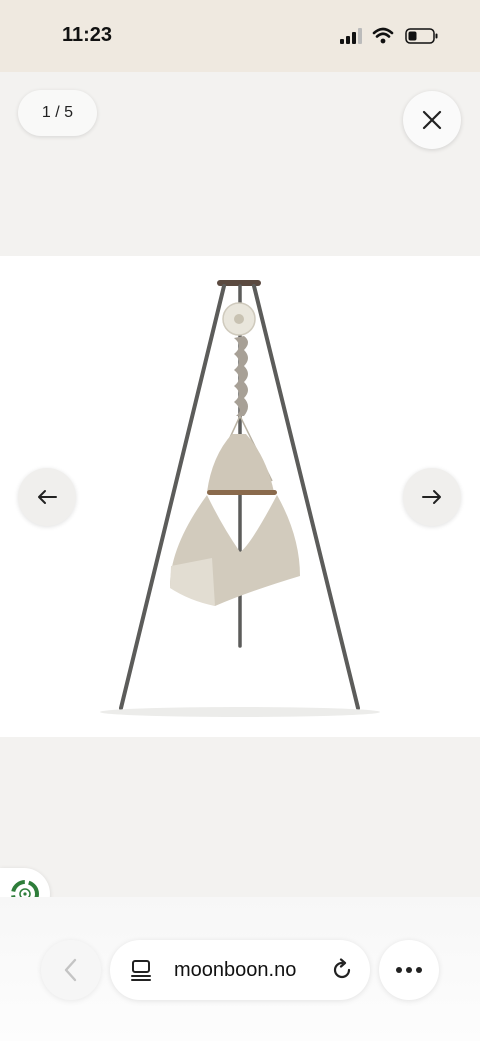 This screenshot has width=480, height=1041. I want to click on next-image-button, so click(432, 497).